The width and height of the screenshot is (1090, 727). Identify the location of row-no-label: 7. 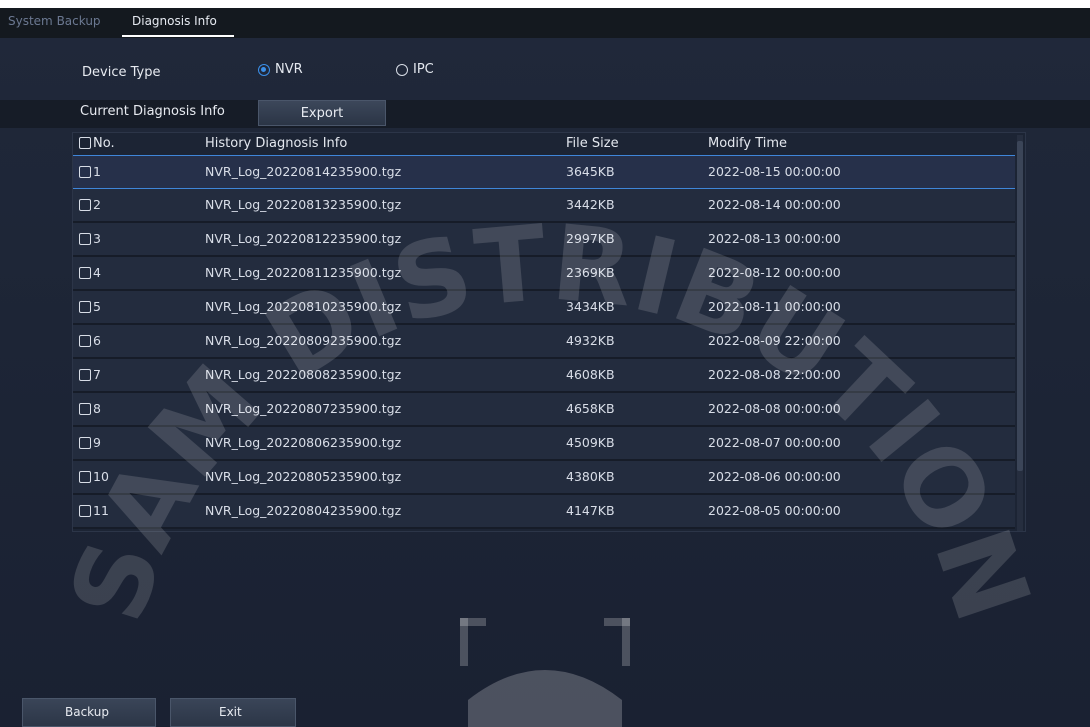
(97, 374).